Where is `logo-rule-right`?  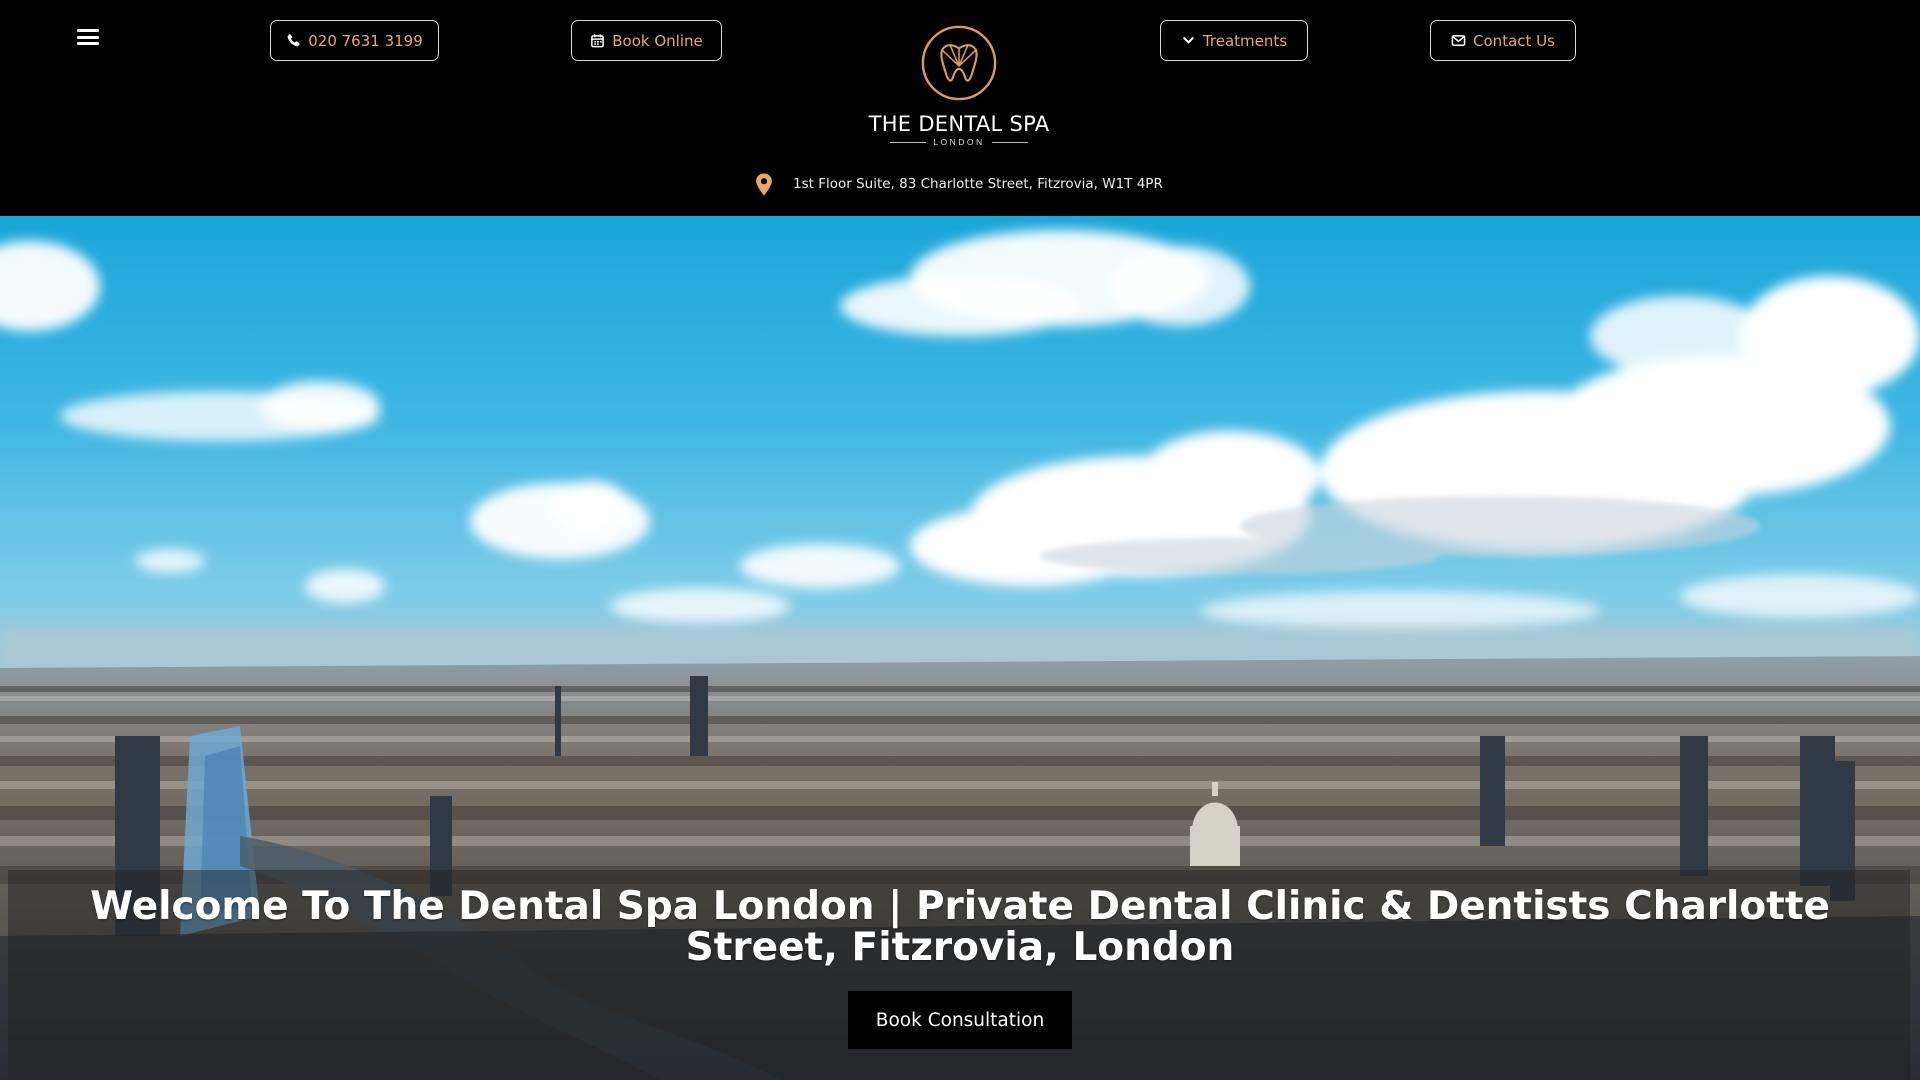
logo-rule-right is located at coordinates (1009, 142).